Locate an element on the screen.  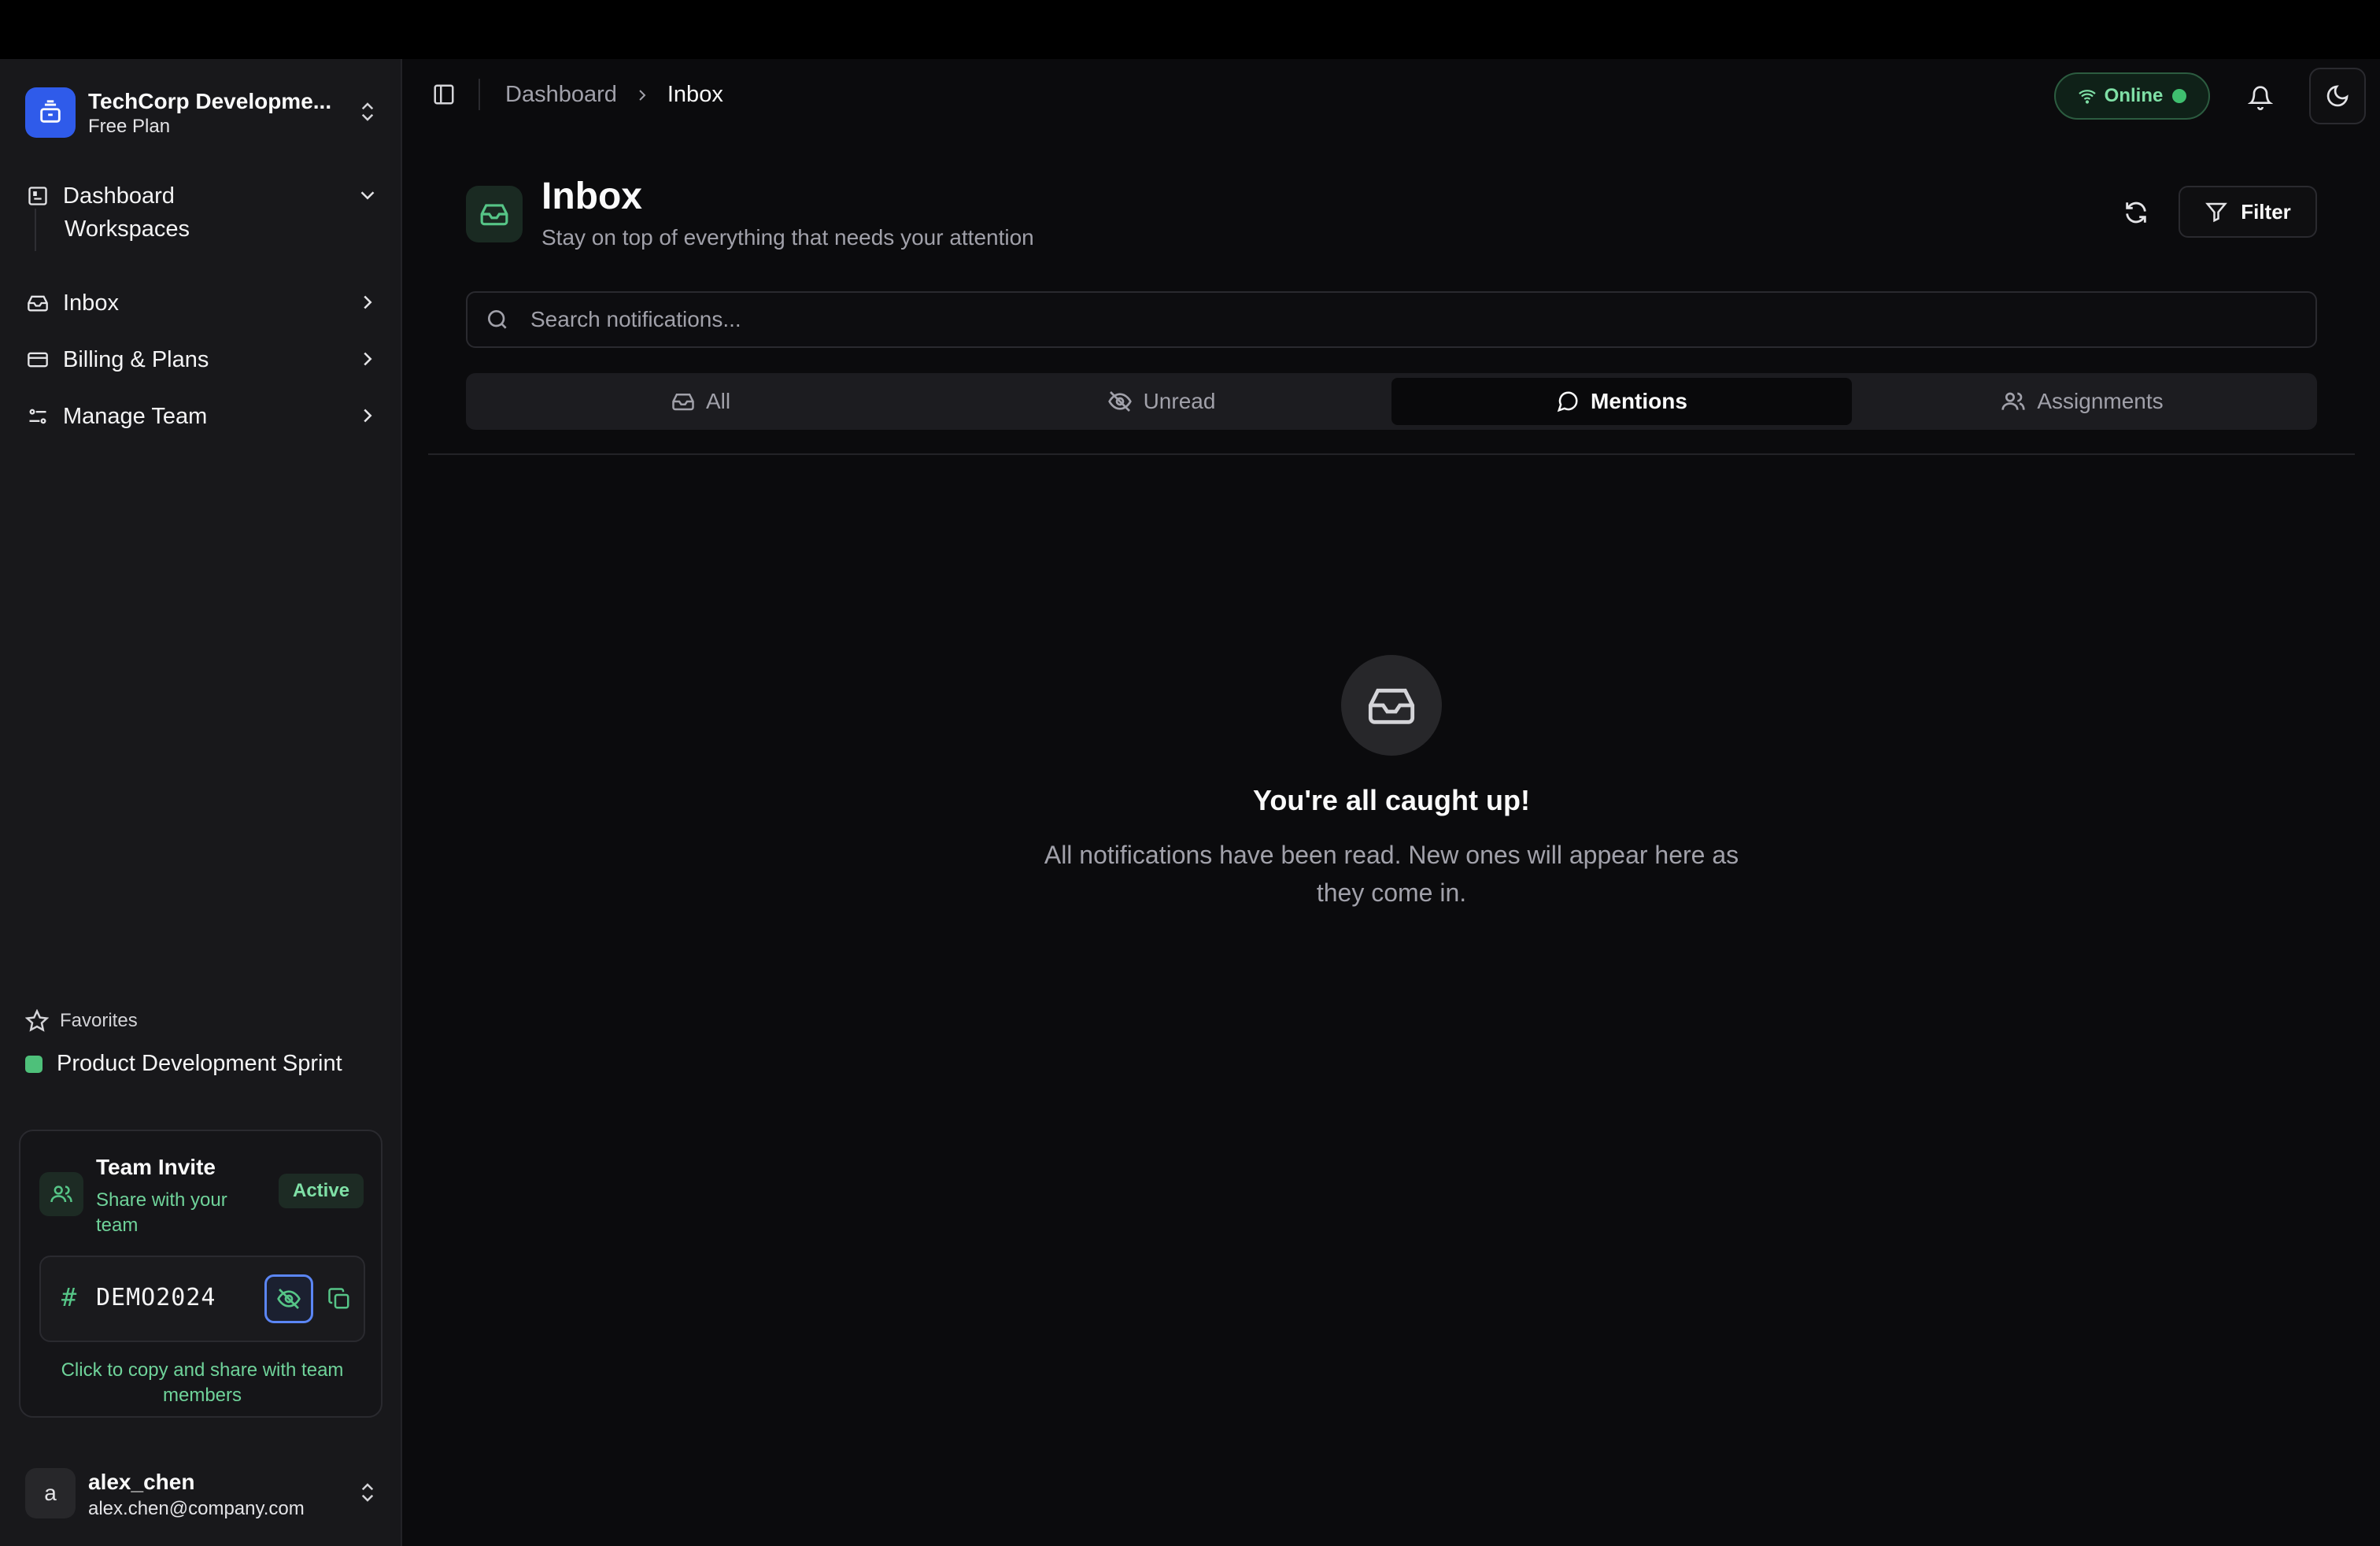
message-circle-icon is located at coordinates (1567, 401).